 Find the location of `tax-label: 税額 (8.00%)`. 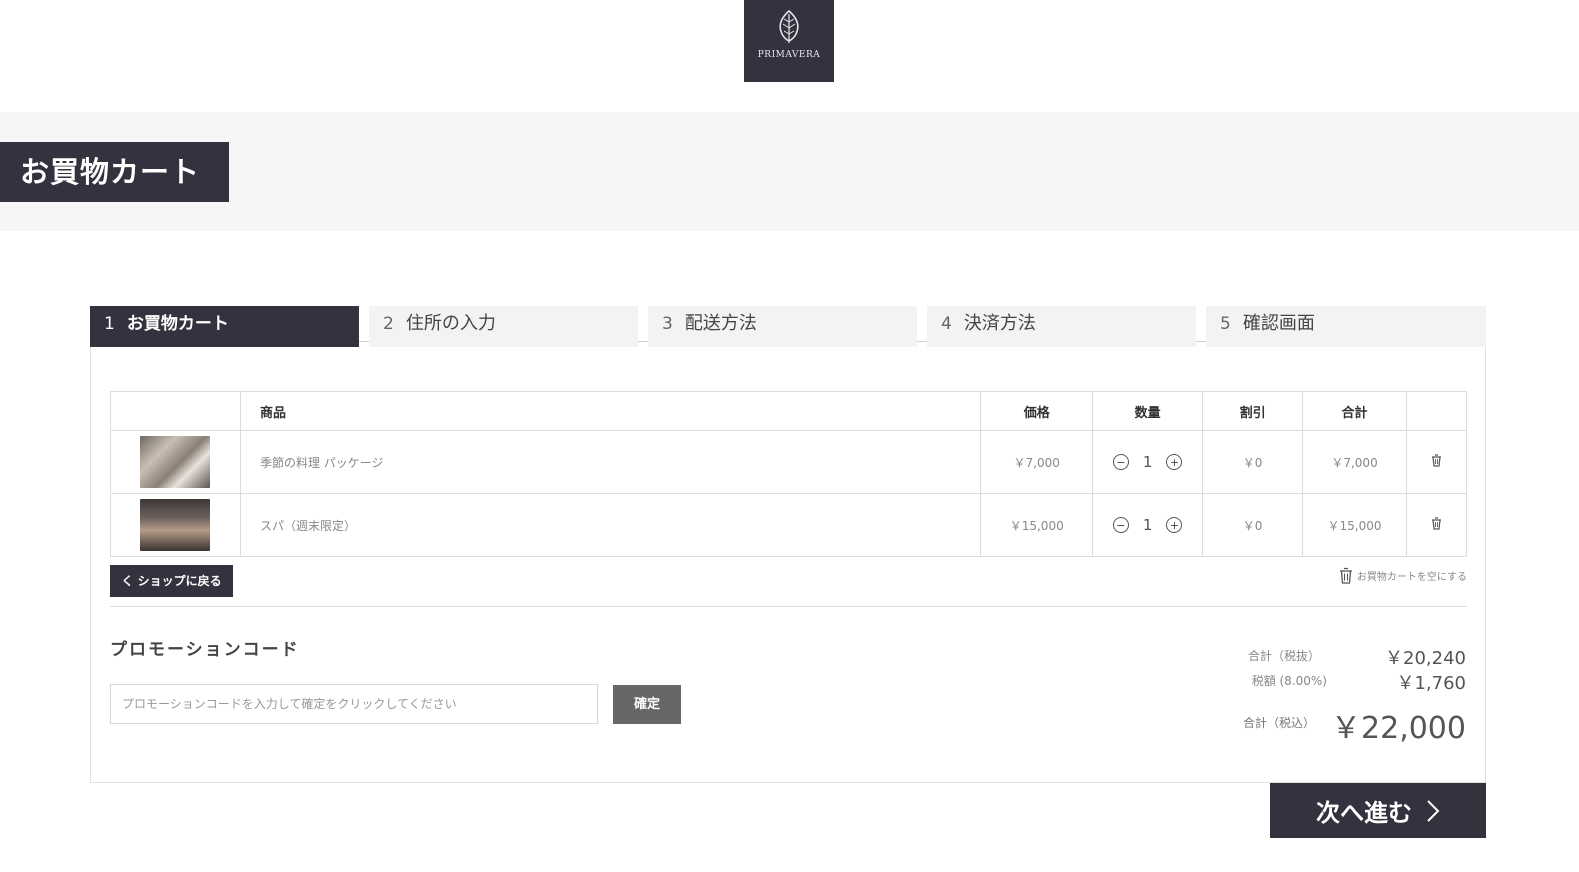

tax-label: 税額 (8.00%) is located at coordinates (1289, 681).